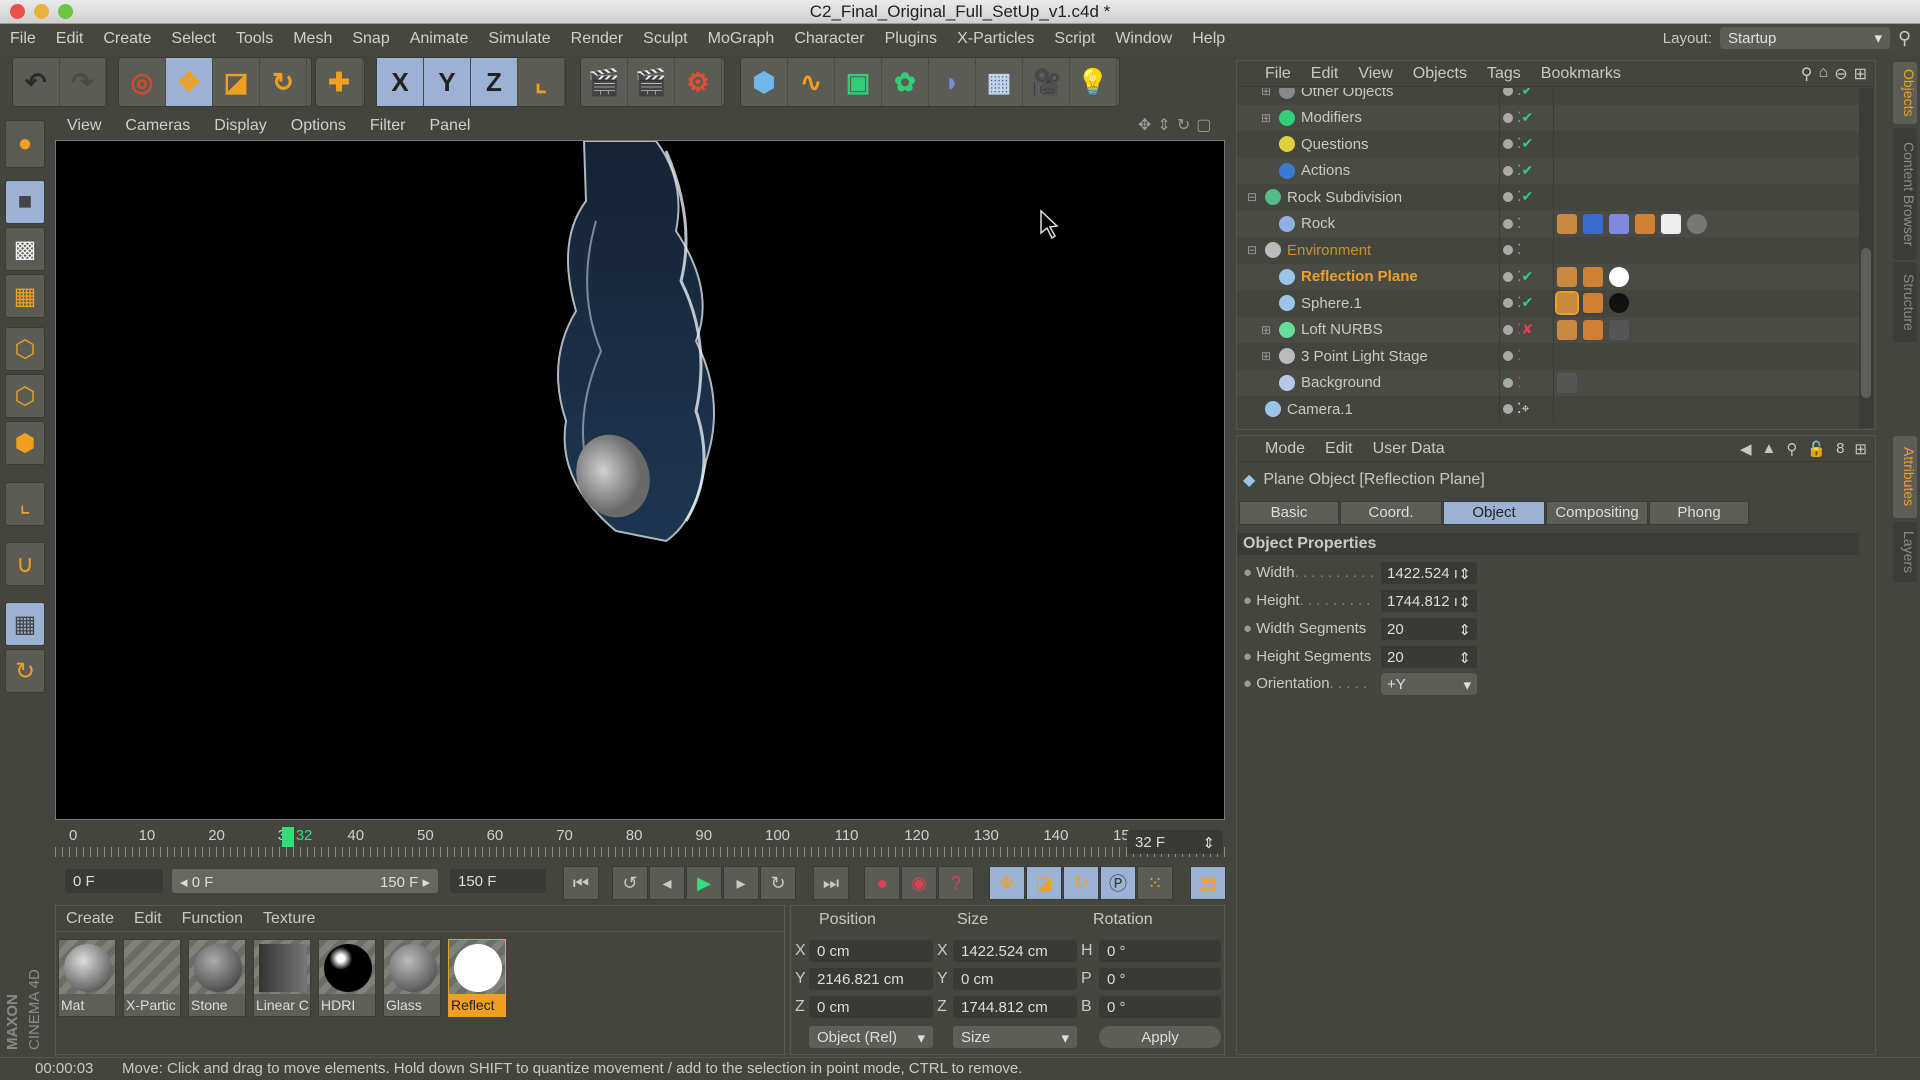 This screenshot has height=1080, width=1920. I want to click on height-field: 1744.812 ı ⇕, so click(1429, 601).